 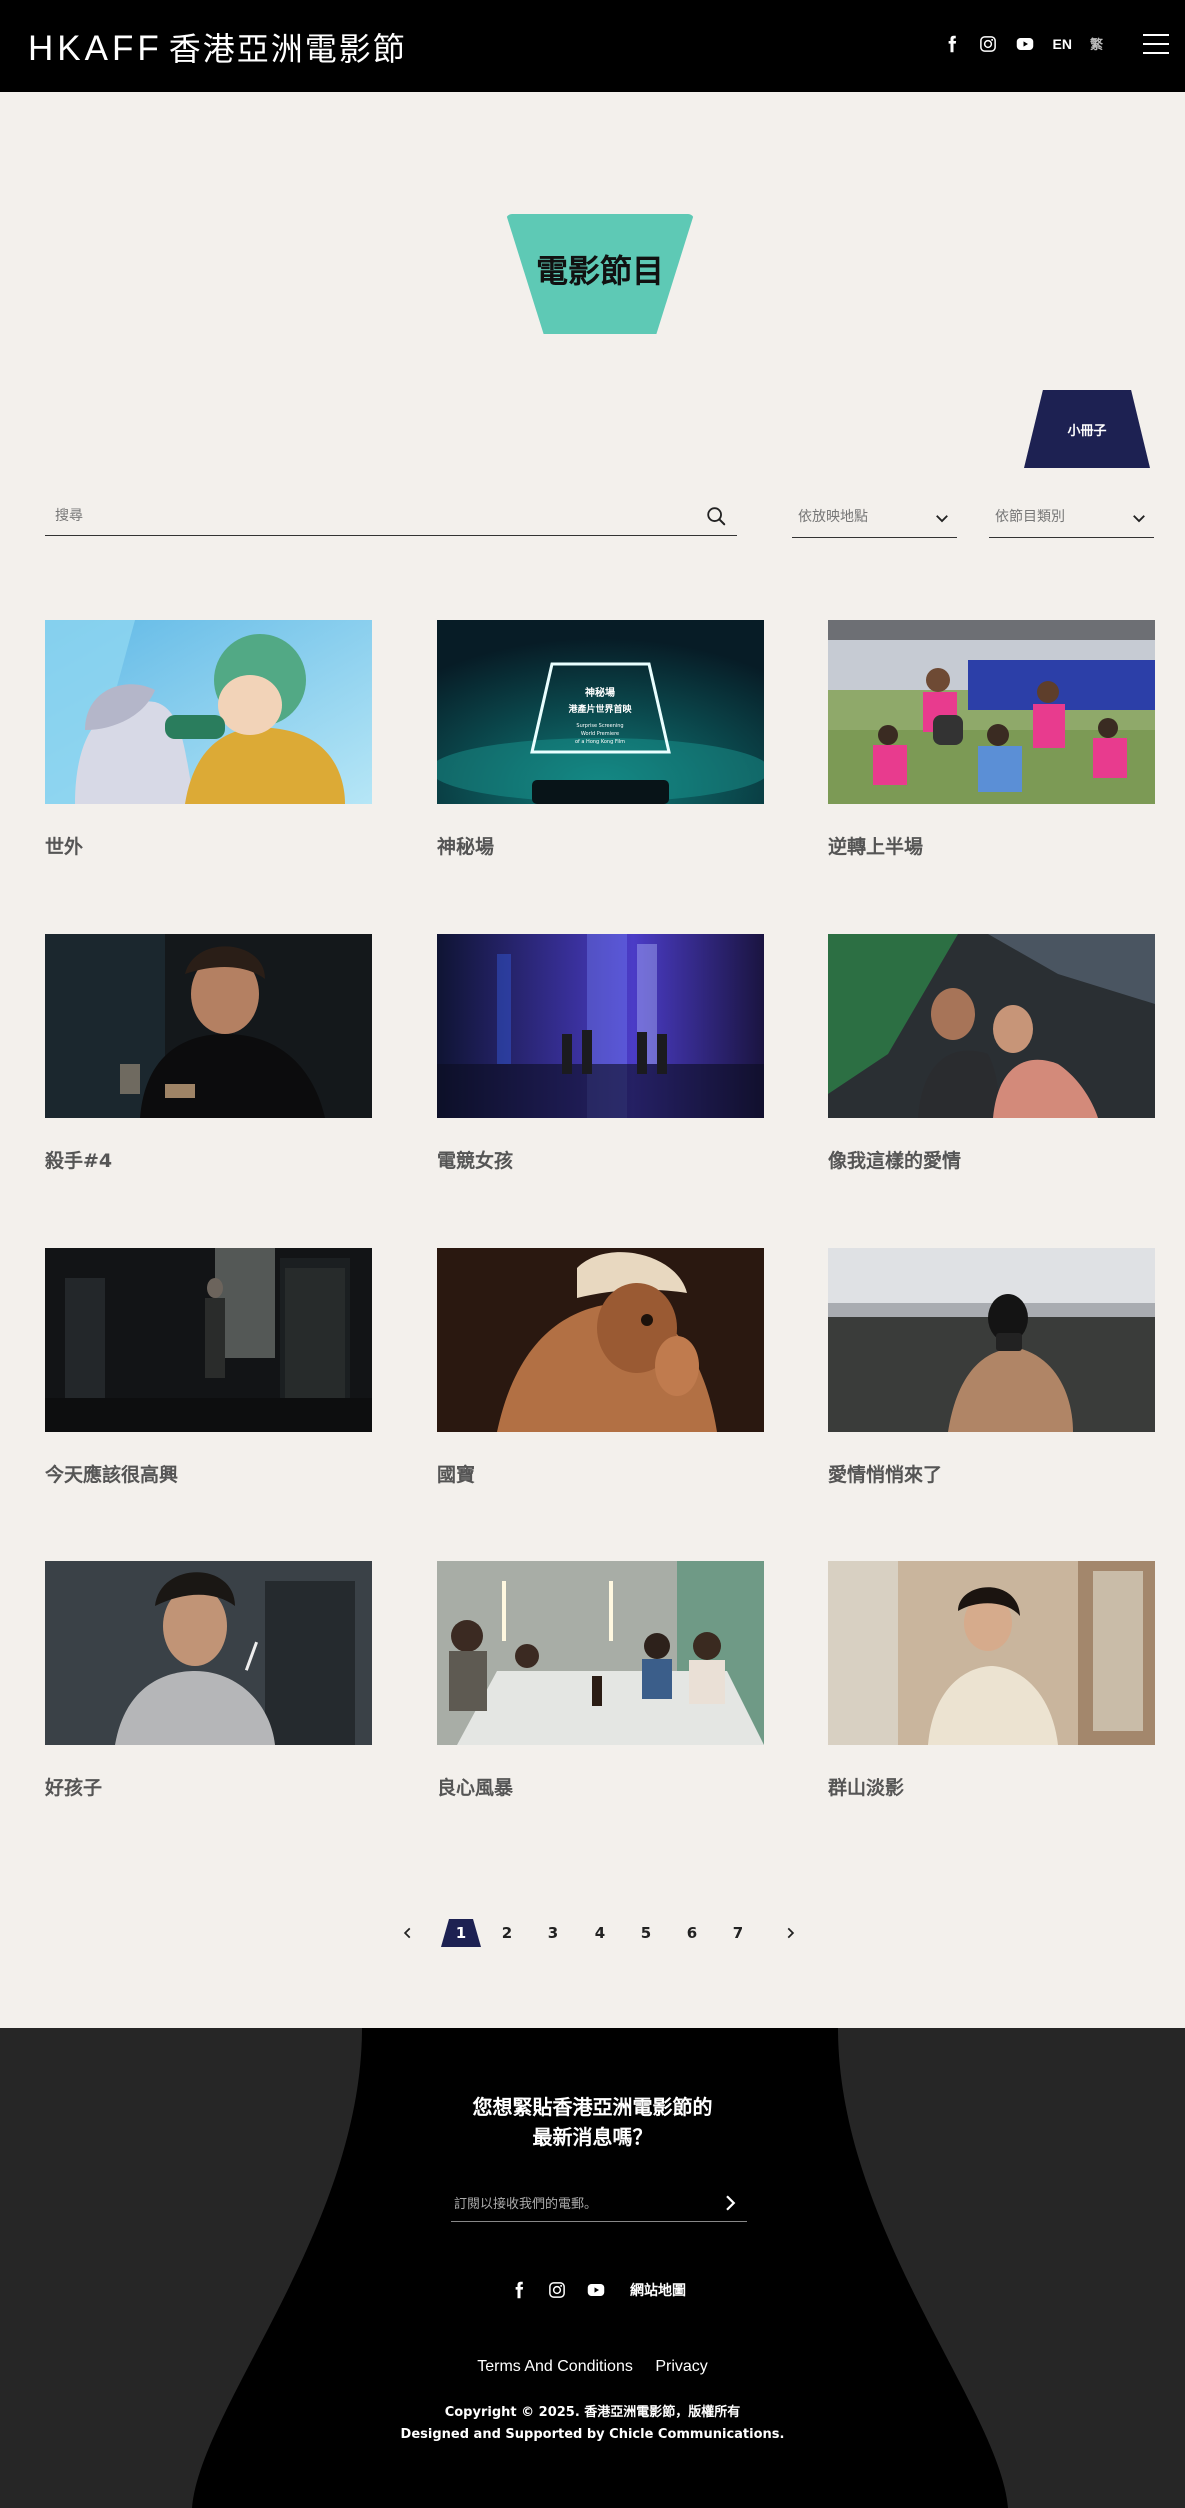 I want to click on search-icon, so click(x=716, y=516).